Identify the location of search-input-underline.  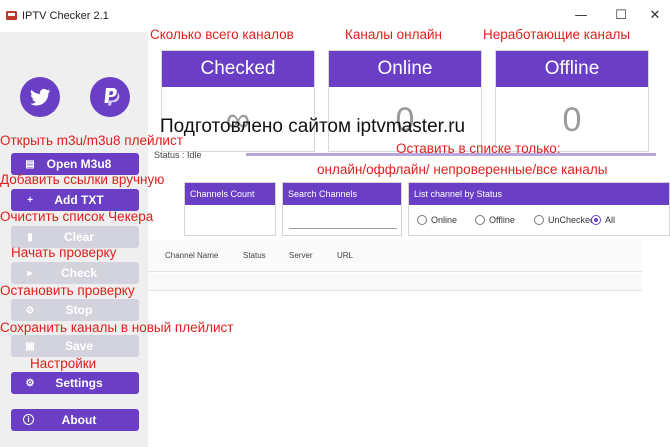
(343, 228).